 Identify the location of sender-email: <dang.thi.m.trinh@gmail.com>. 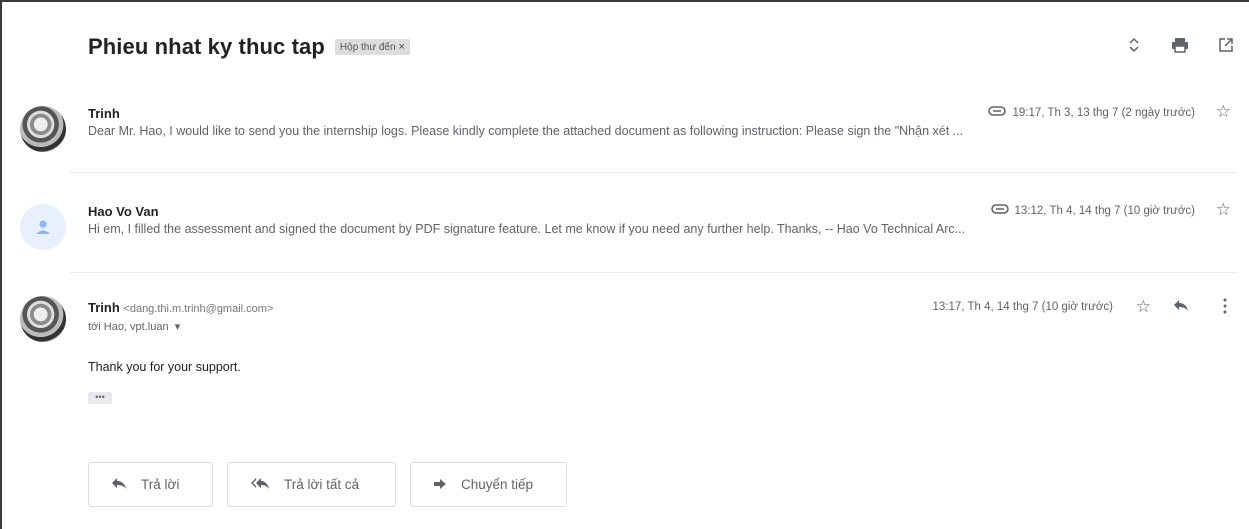
(198, 309).